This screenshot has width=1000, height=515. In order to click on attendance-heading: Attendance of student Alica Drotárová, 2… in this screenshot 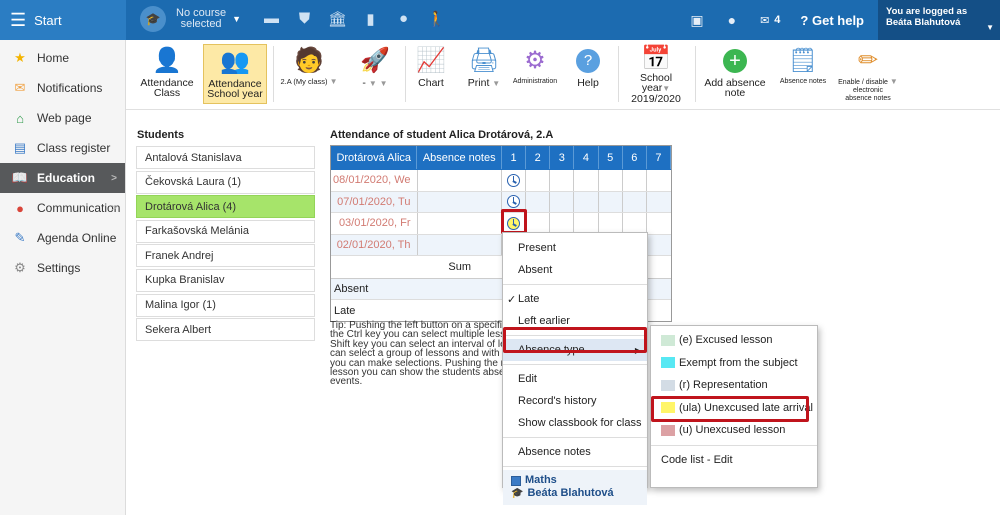, I will do `click(442, 135)`.